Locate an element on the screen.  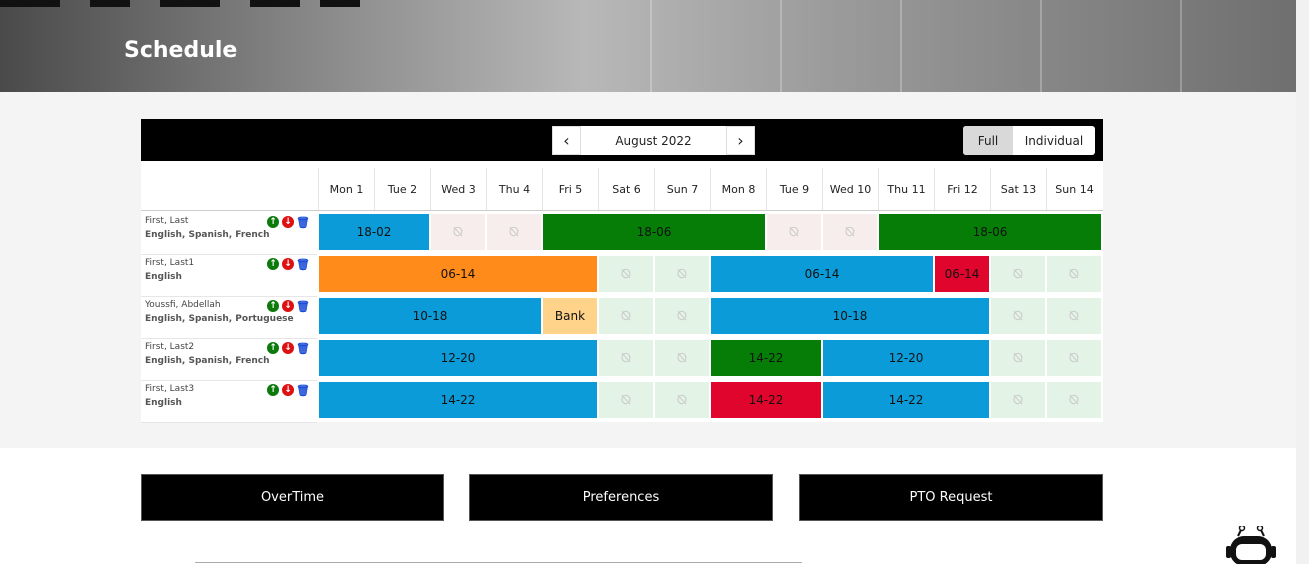
view-toggle: Full Individual is located at coordinates (1029, 140).